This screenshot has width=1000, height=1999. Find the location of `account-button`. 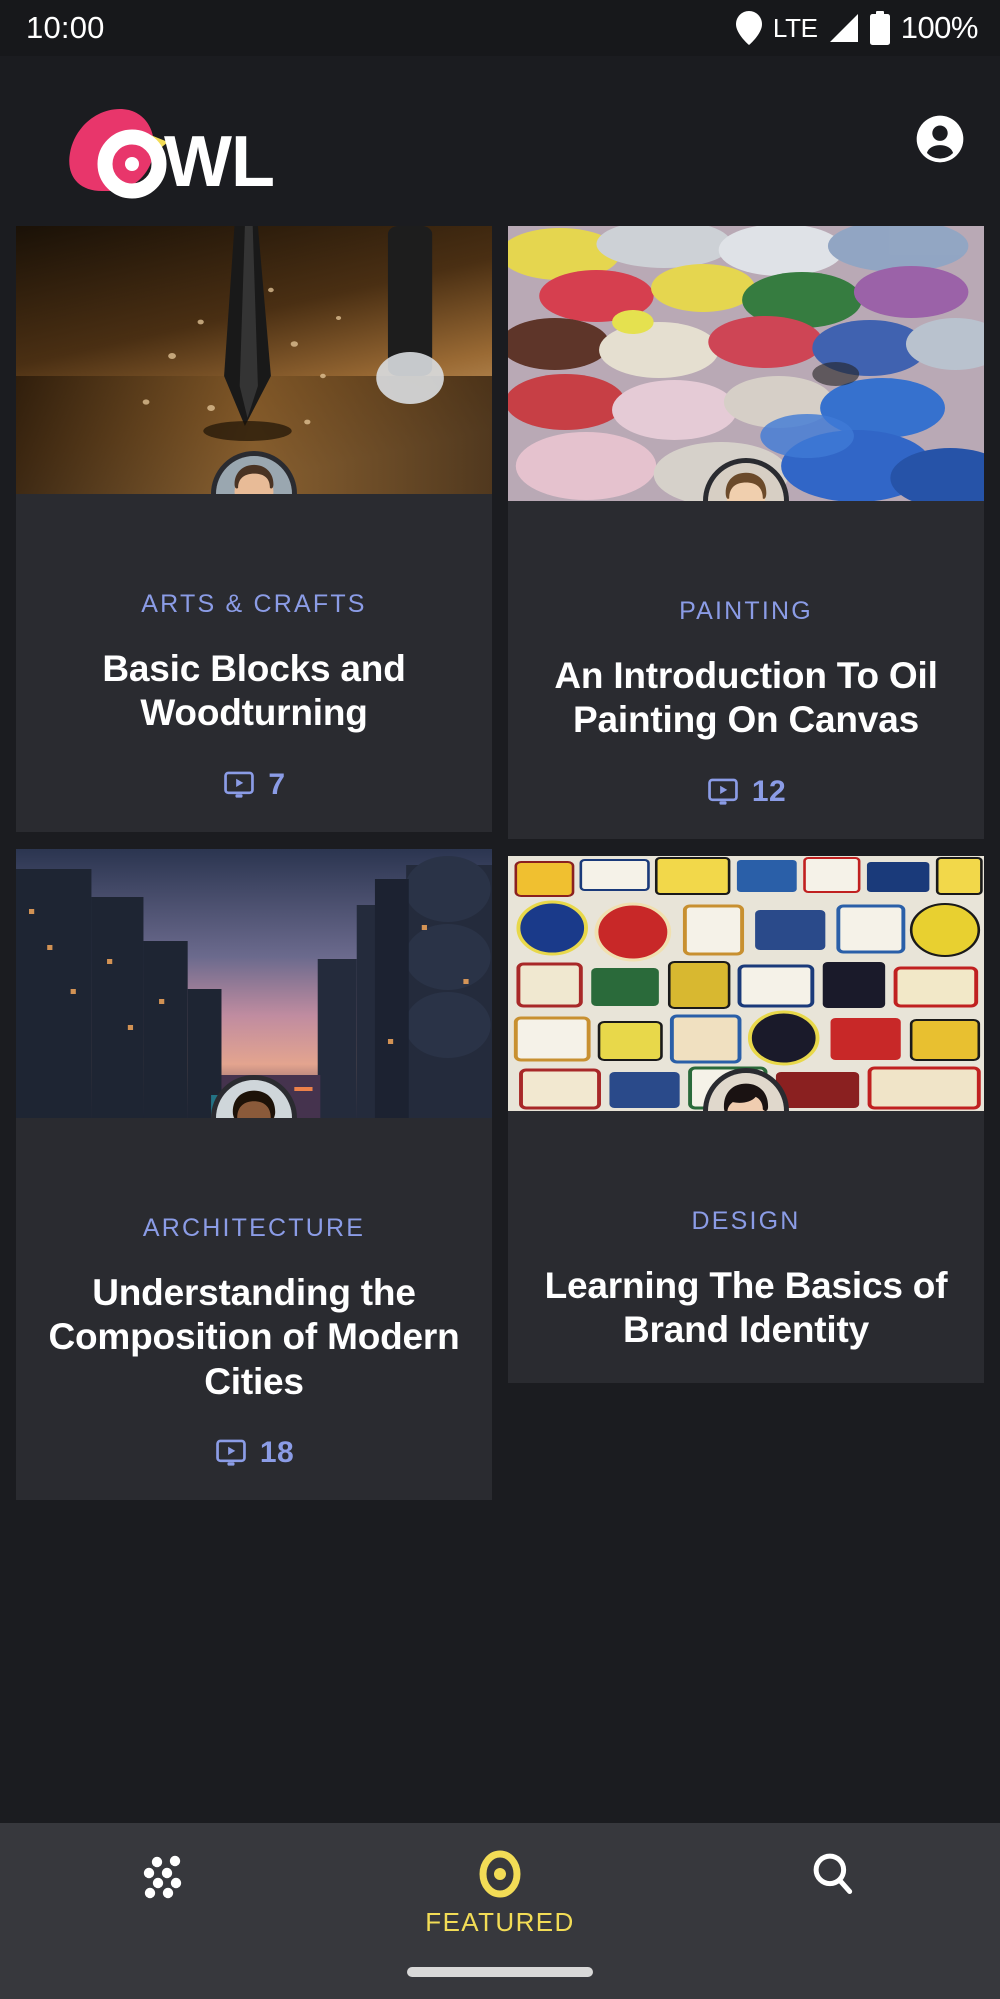

account-button is located at coordinates (940, 141).